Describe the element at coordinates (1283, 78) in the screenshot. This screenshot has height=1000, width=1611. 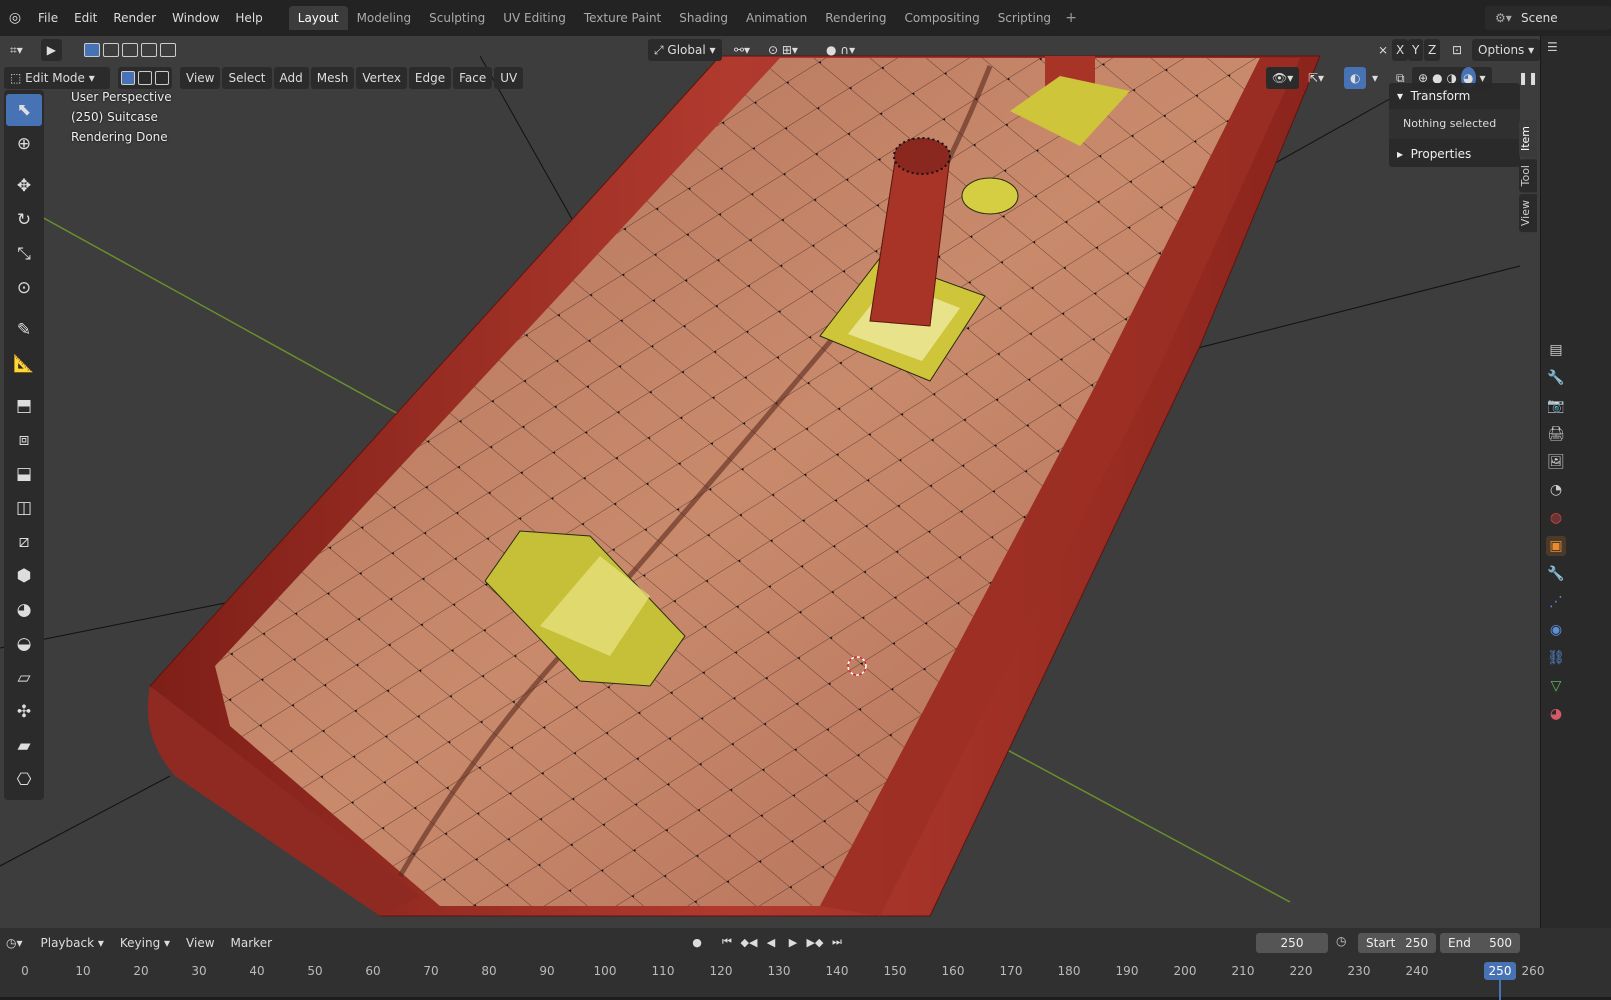
I see `visibility-icon: 👁▾` at that location.